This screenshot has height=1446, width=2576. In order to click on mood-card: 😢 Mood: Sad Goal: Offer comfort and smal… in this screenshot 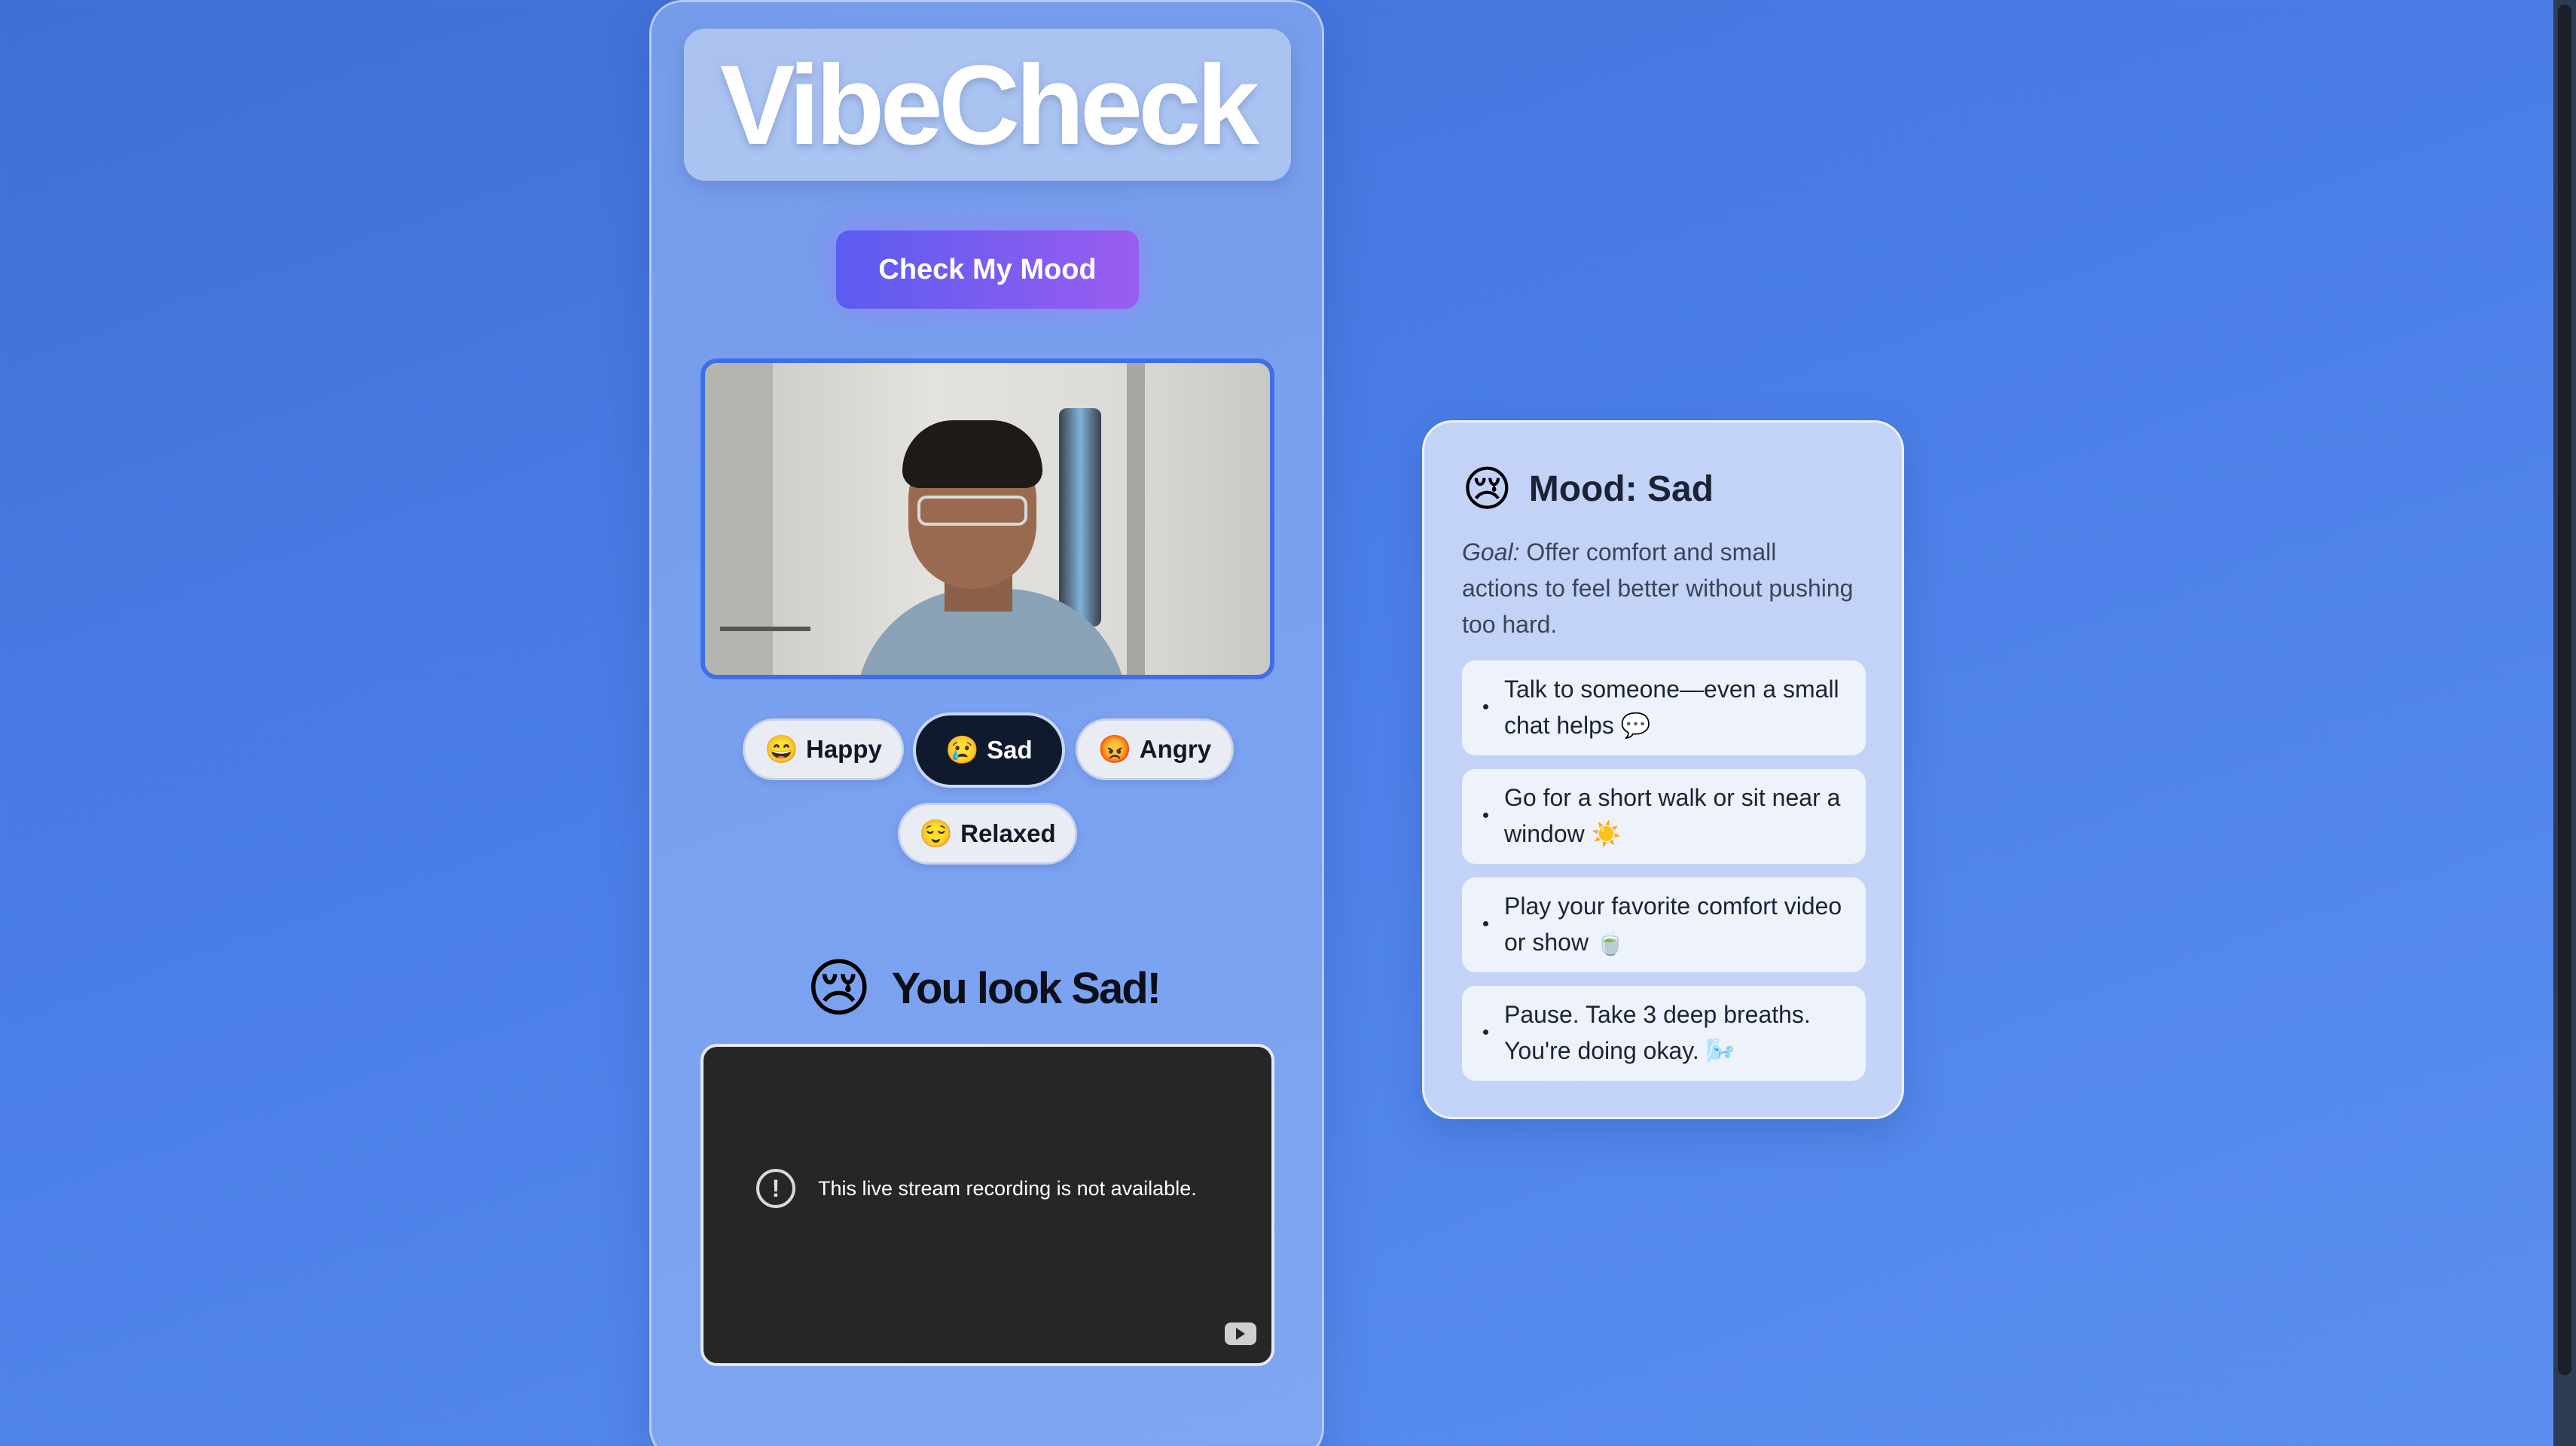, I will do `click(1663, 769)`.